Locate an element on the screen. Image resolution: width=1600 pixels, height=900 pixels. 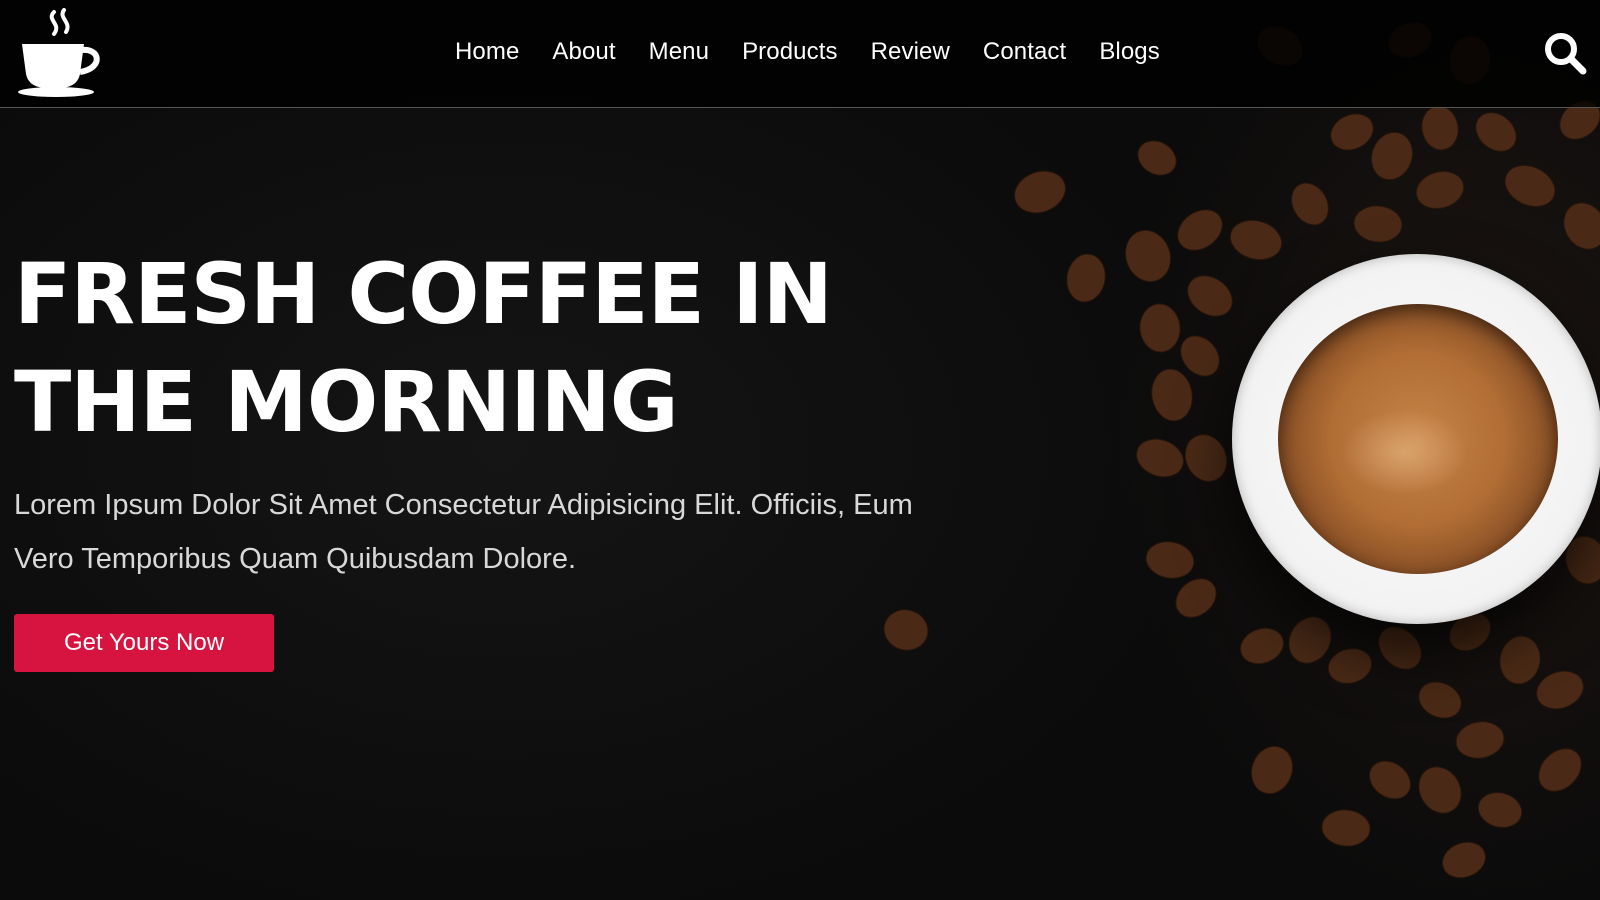
nav-link-blogs: Blogs is located at coordinates (1129, 52).